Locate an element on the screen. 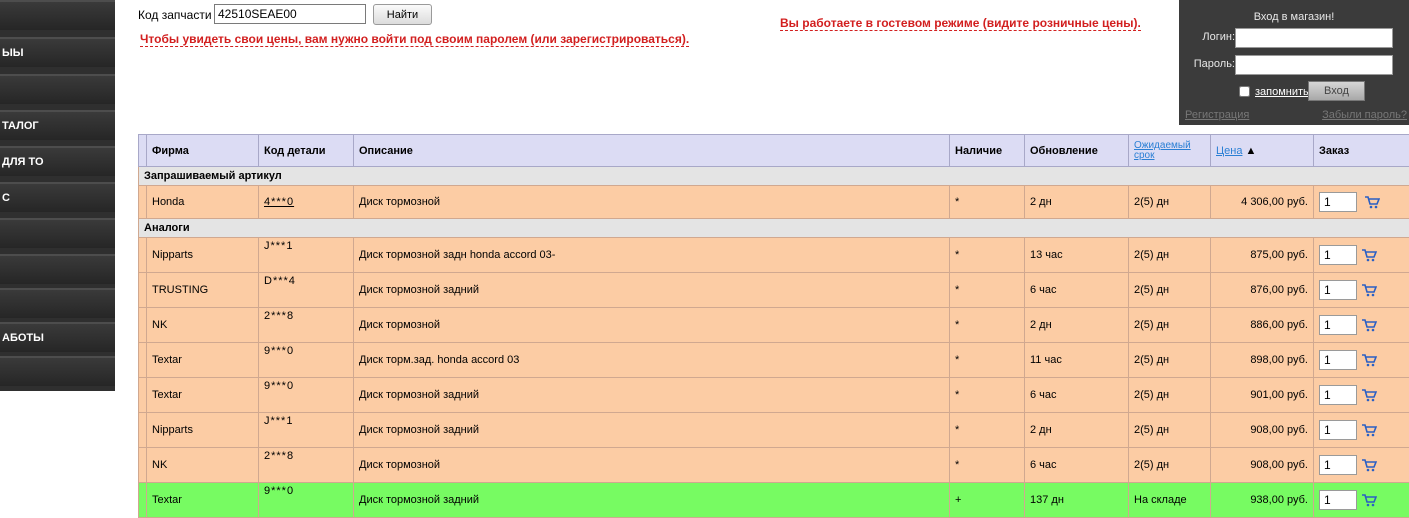 Image resolution: width=1409 pixels, height=518 pixels. sidebar-item: С is located at coordinates (57, 197).